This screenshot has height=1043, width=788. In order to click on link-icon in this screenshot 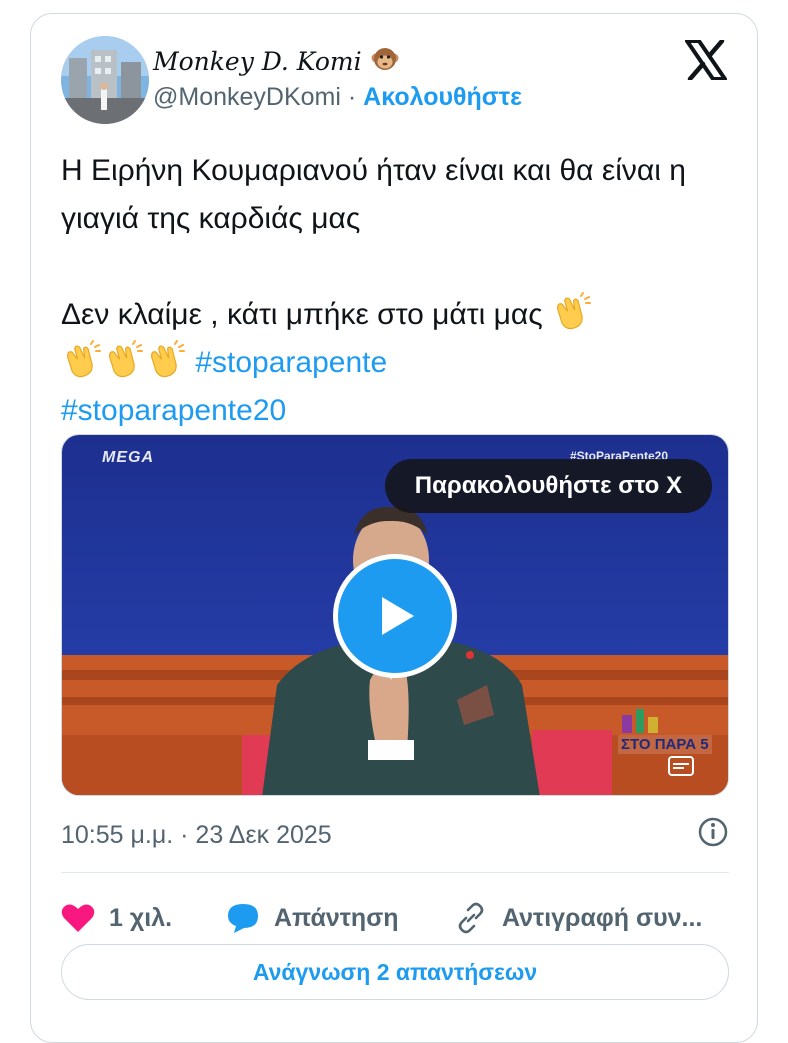, I will do `click(471, 918)`.